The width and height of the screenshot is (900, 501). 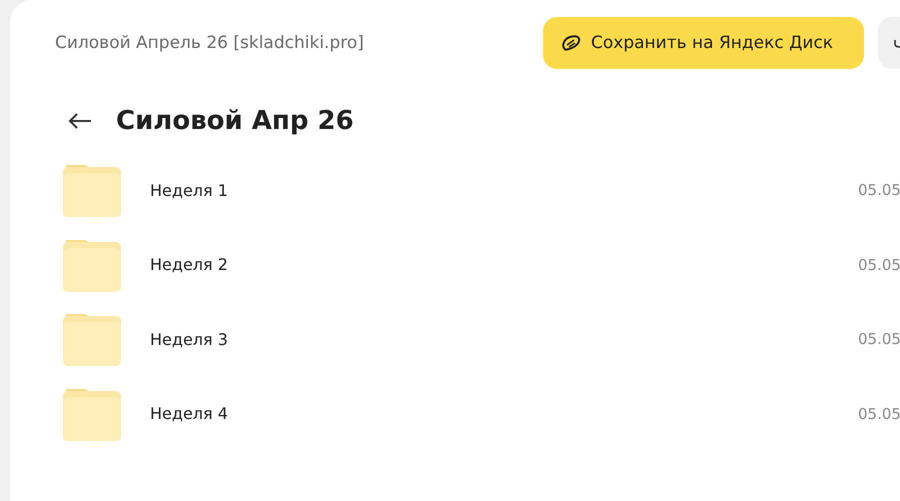 I want to click on folder-name: Неделя 1, so click(x=504, y=190).